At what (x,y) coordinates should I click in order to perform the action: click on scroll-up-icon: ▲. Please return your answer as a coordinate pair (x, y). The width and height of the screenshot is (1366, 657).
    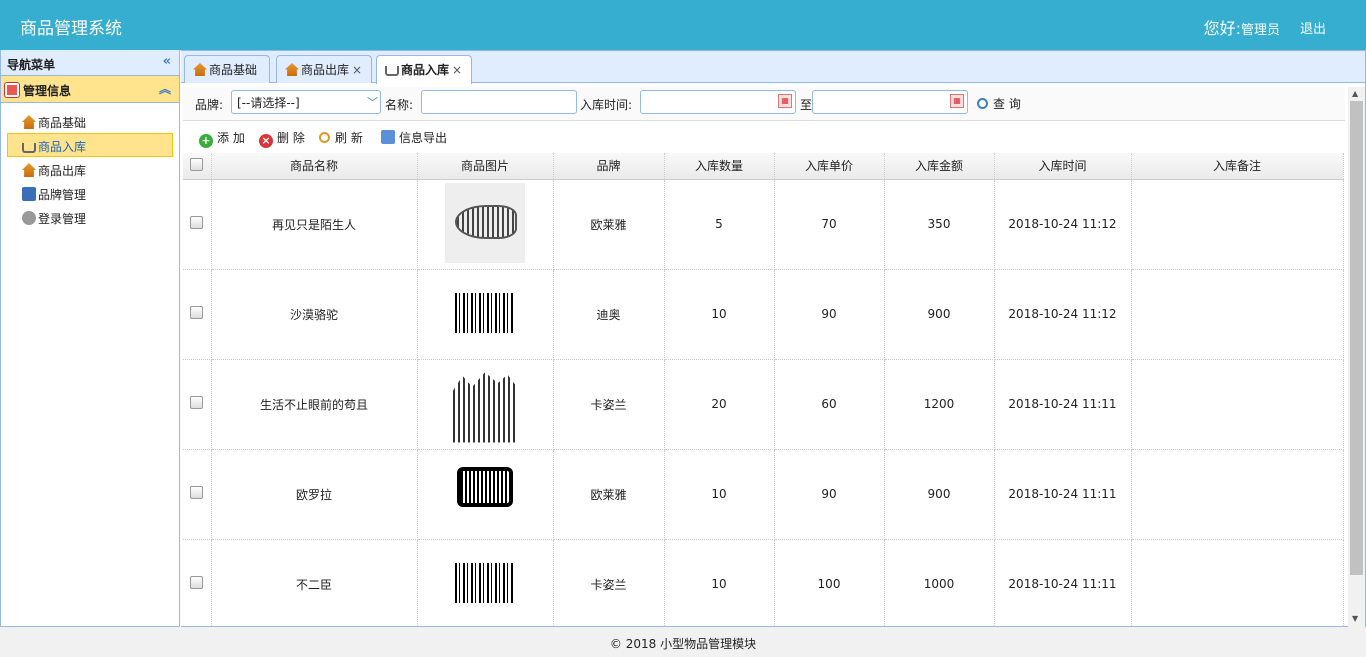
    Looking at the image, I should click on (1355, 93).